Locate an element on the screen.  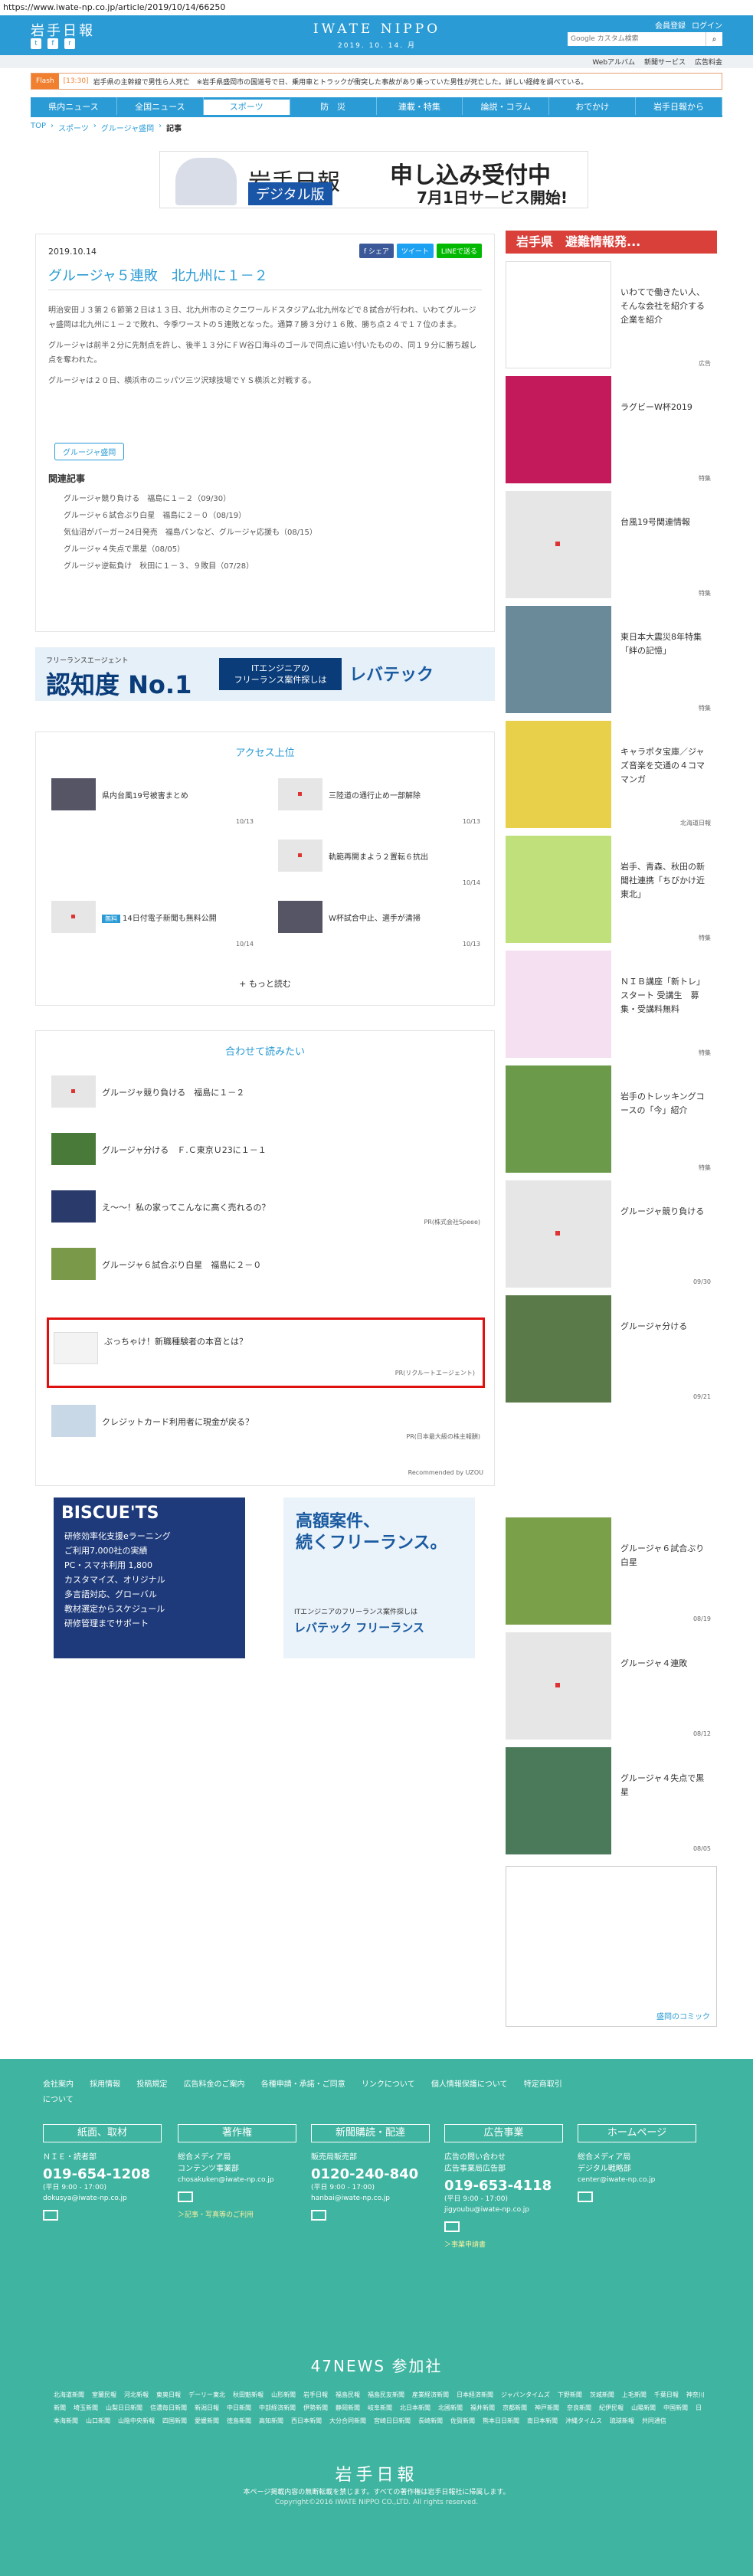
news-partner-link: 中国新聞 is located at coordinates (675, 2407).